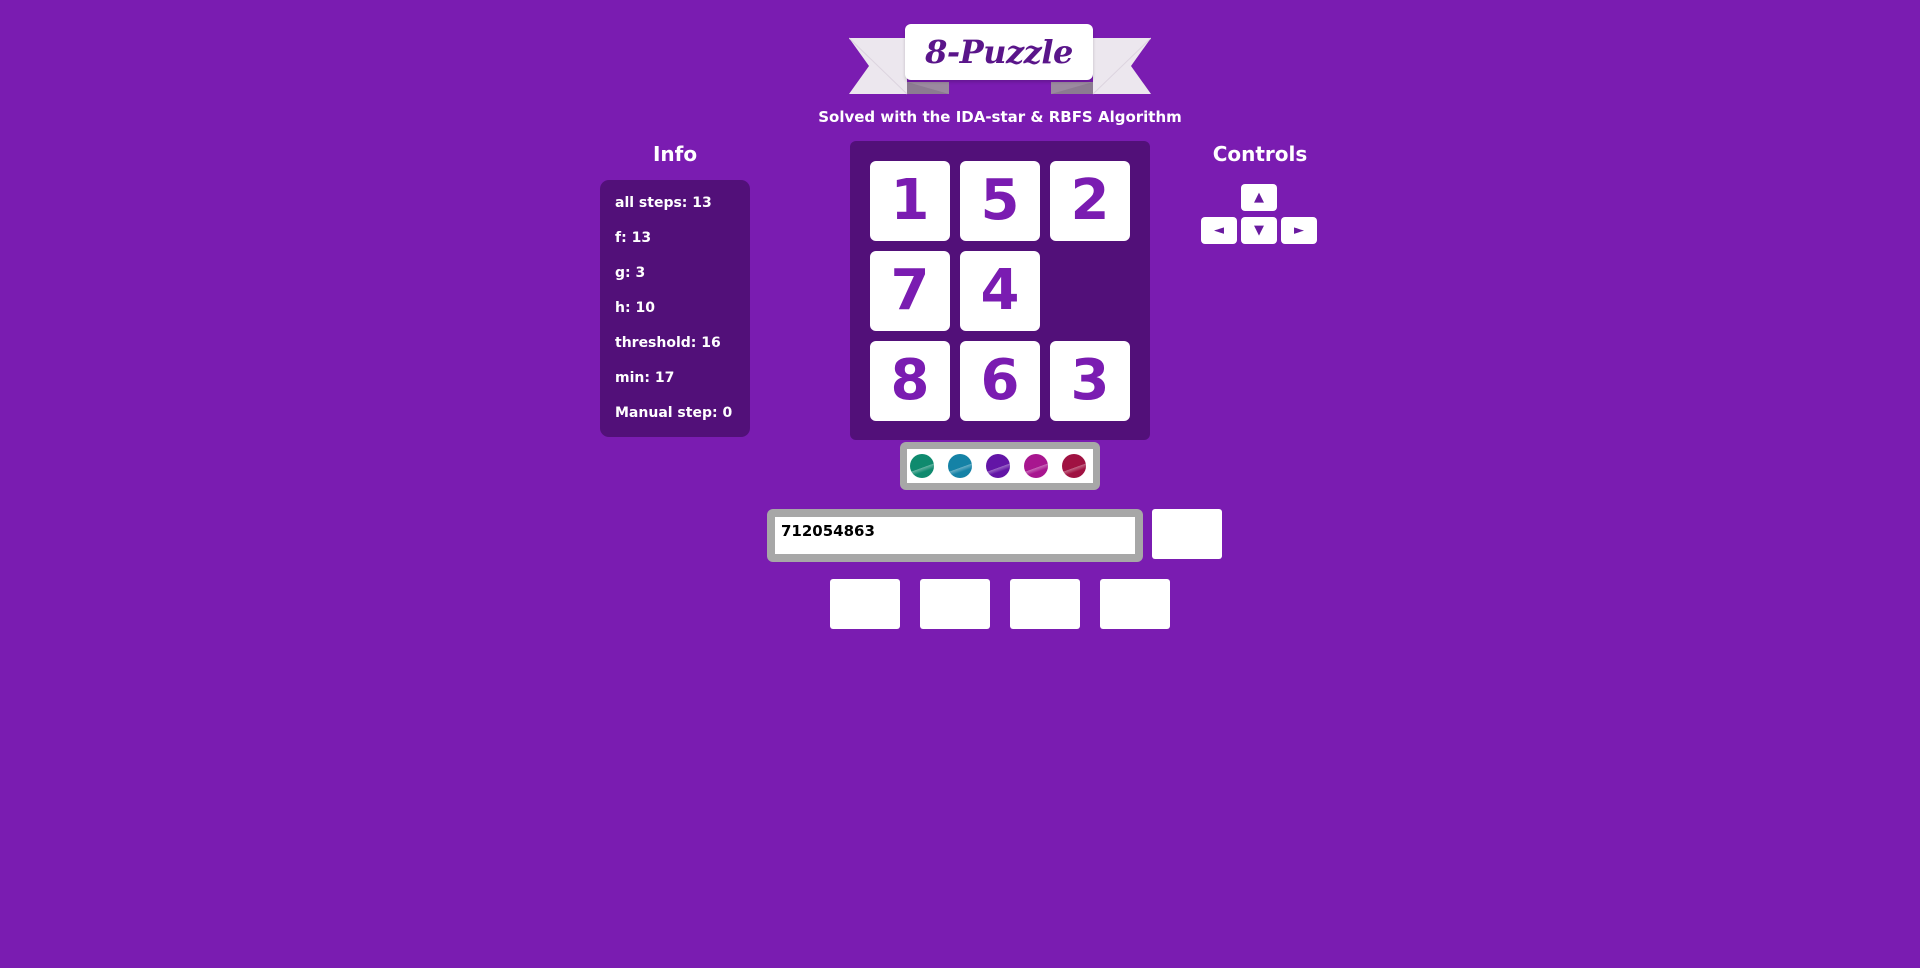  I want to click on page-title: 8-Puzzle, so click(999, 52).